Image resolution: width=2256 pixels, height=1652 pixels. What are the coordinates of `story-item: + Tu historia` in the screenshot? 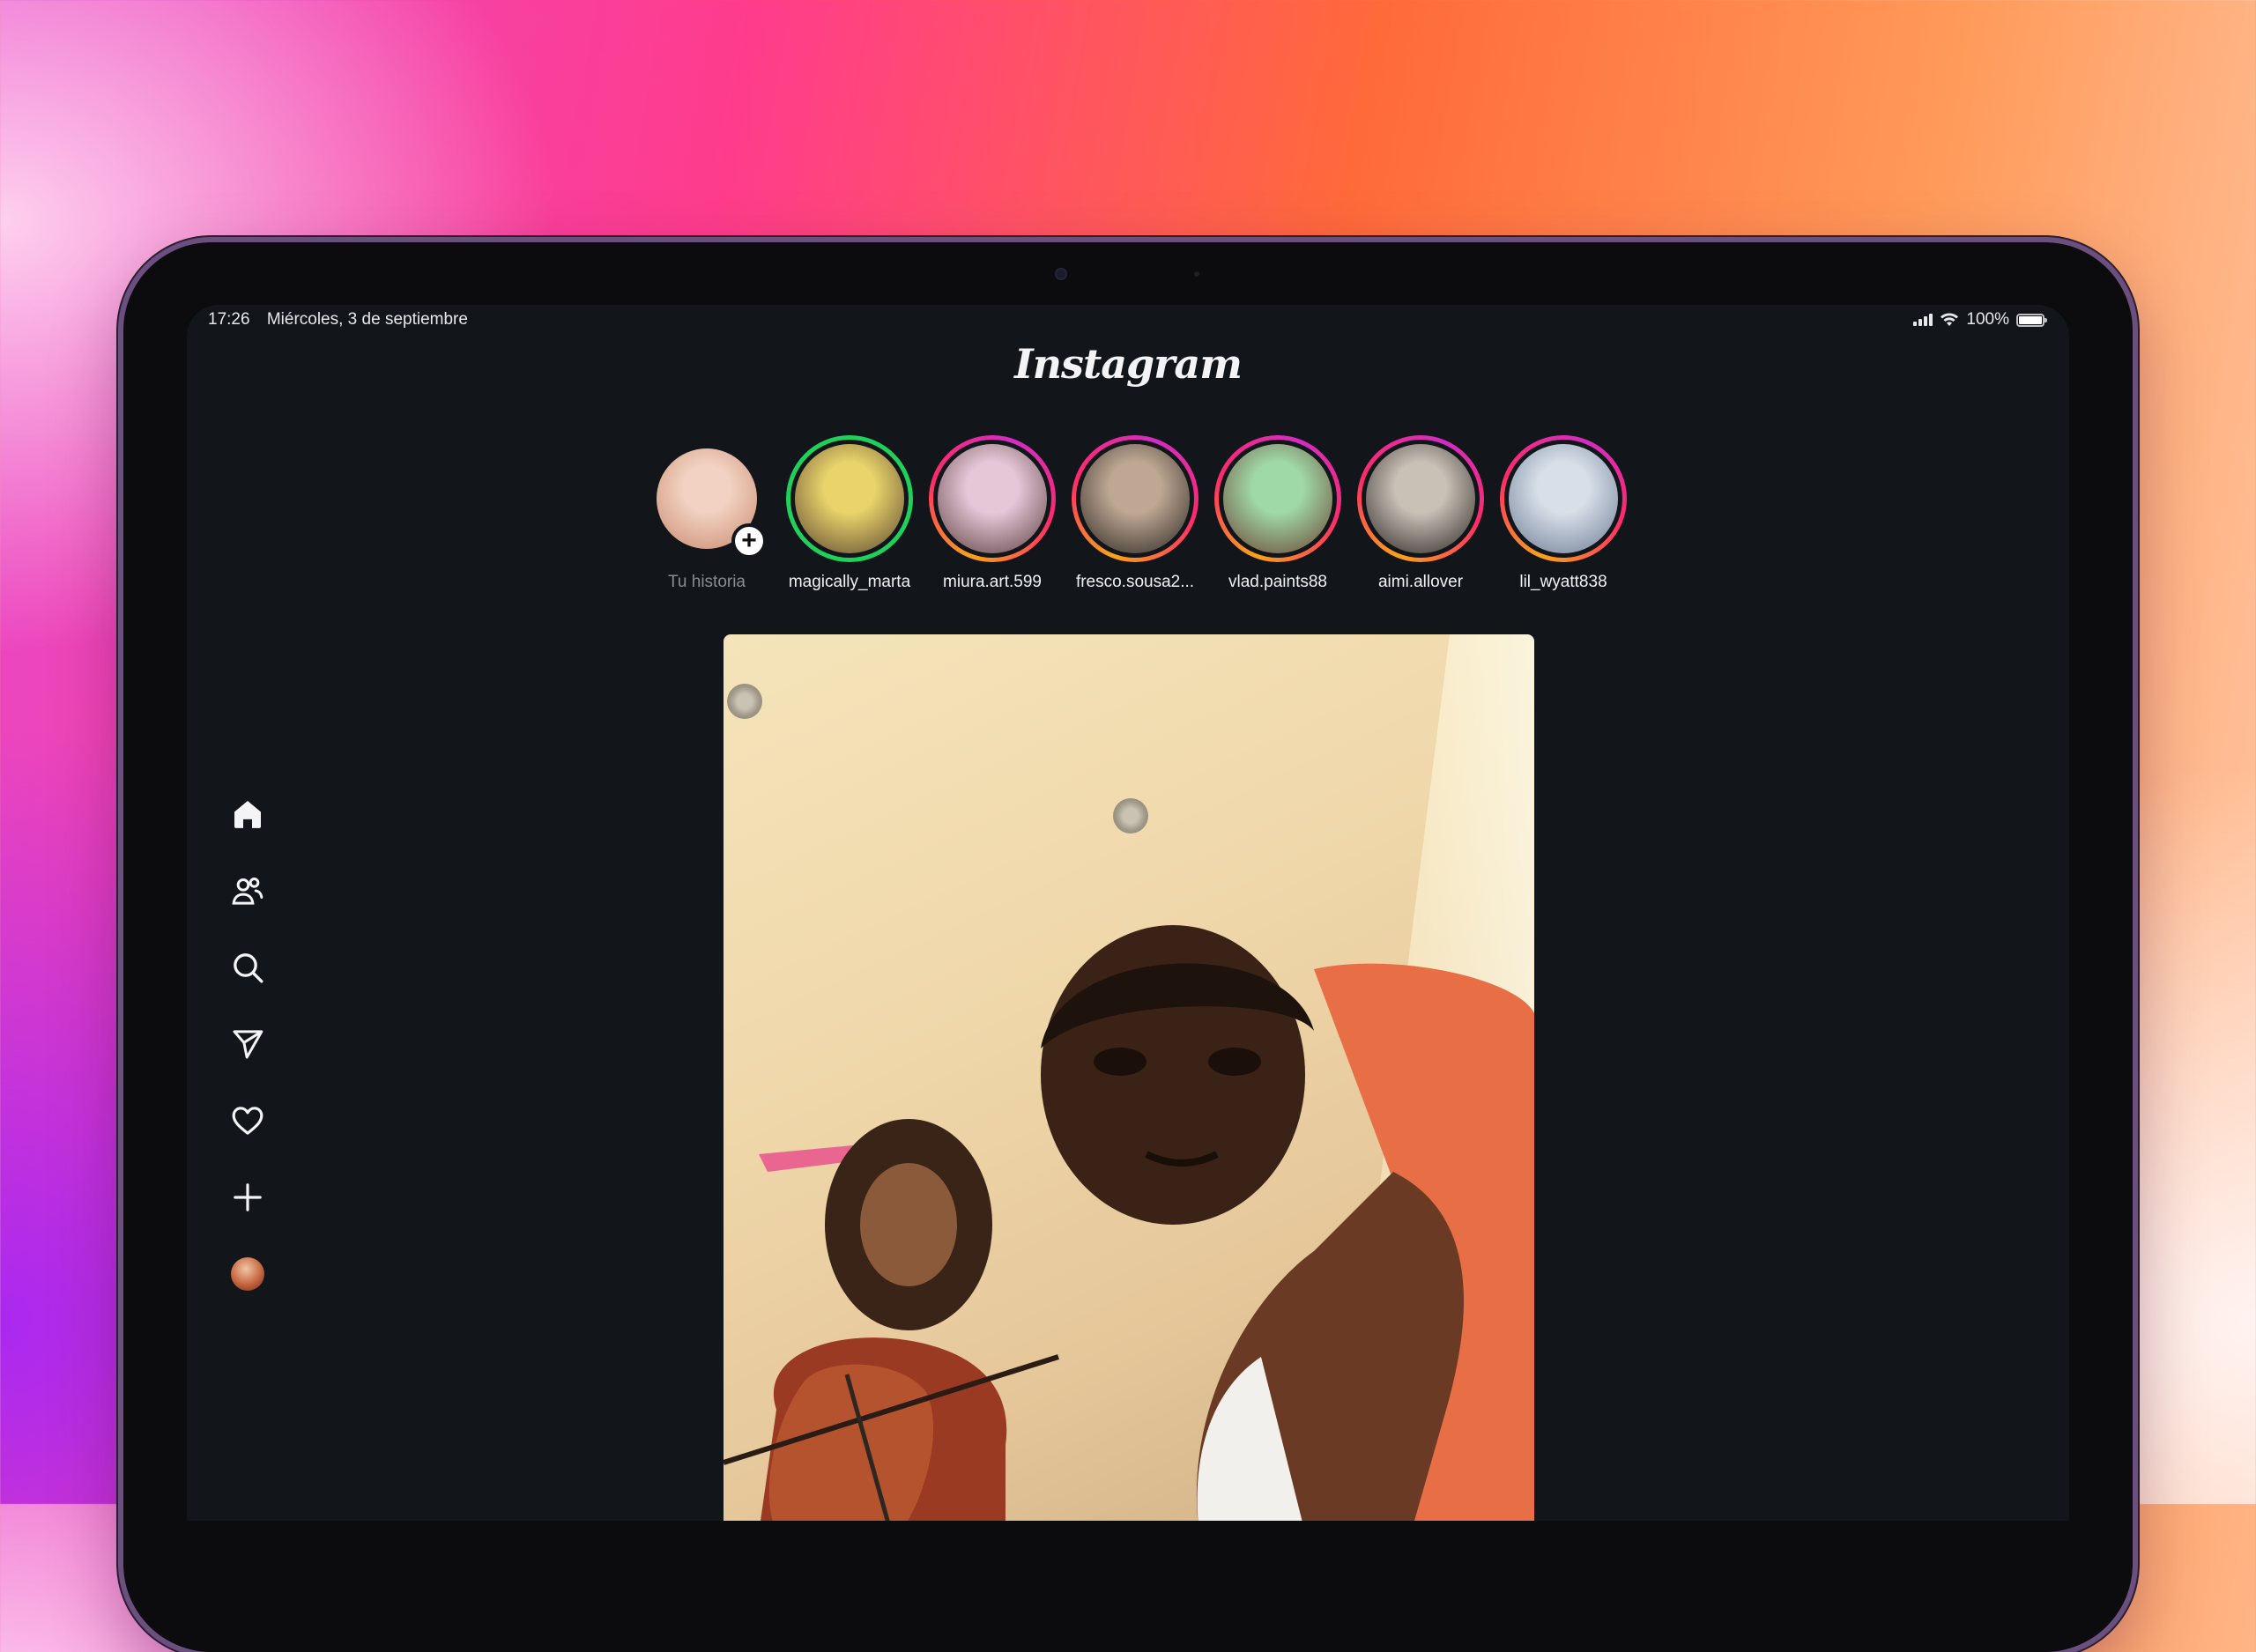 It's located at (707, 513).